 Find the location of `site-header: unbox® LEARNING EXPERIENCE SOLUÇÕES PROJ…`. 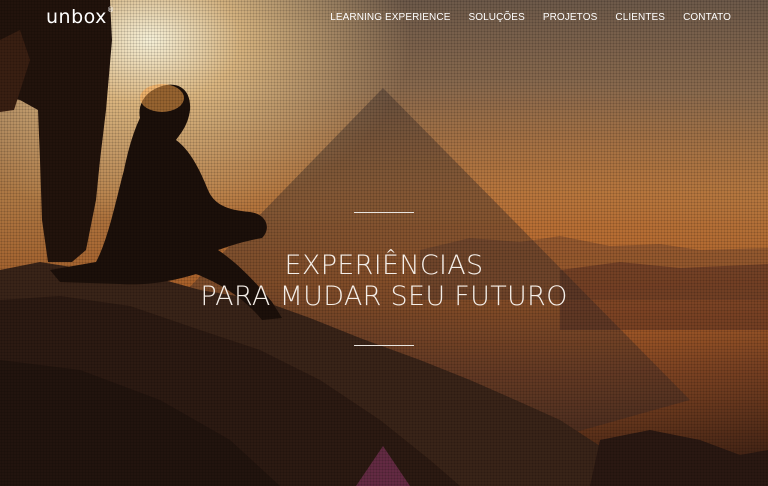

site-header: unbox® LEARNING EXPERIENCE SOLUÇÕES PROJ… is located at coordinates (384, 18).